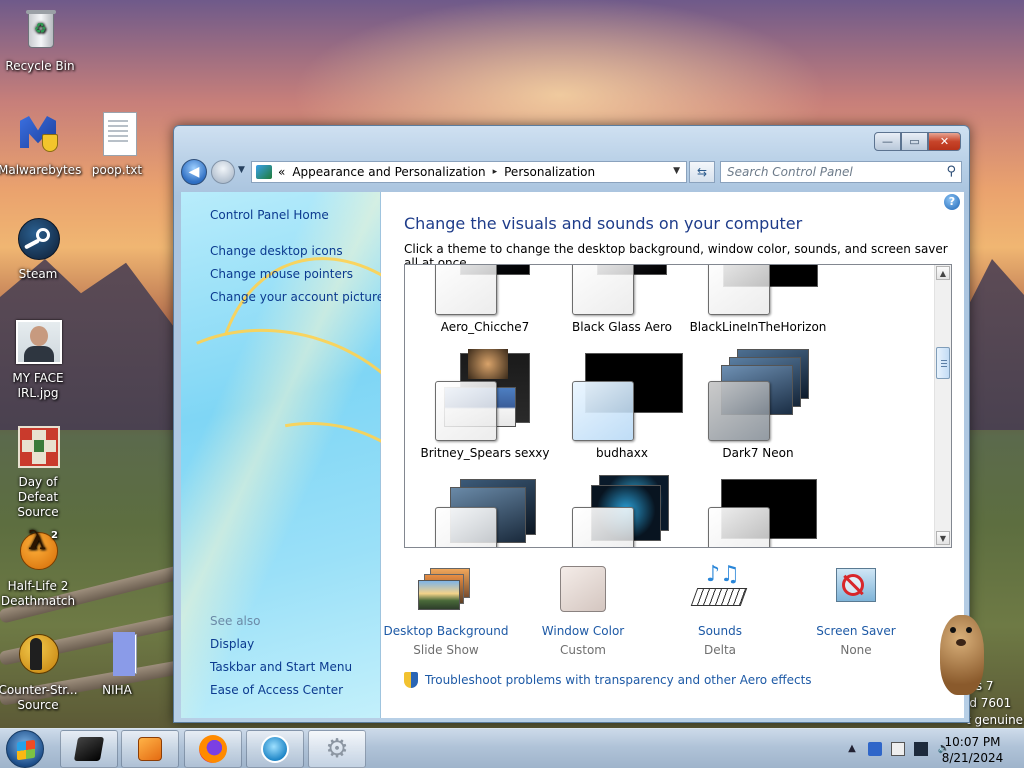  Describe the element at coordinates (676, 171) in the screenshot. I see `address-dropdown-arrow: ▼` at that location.